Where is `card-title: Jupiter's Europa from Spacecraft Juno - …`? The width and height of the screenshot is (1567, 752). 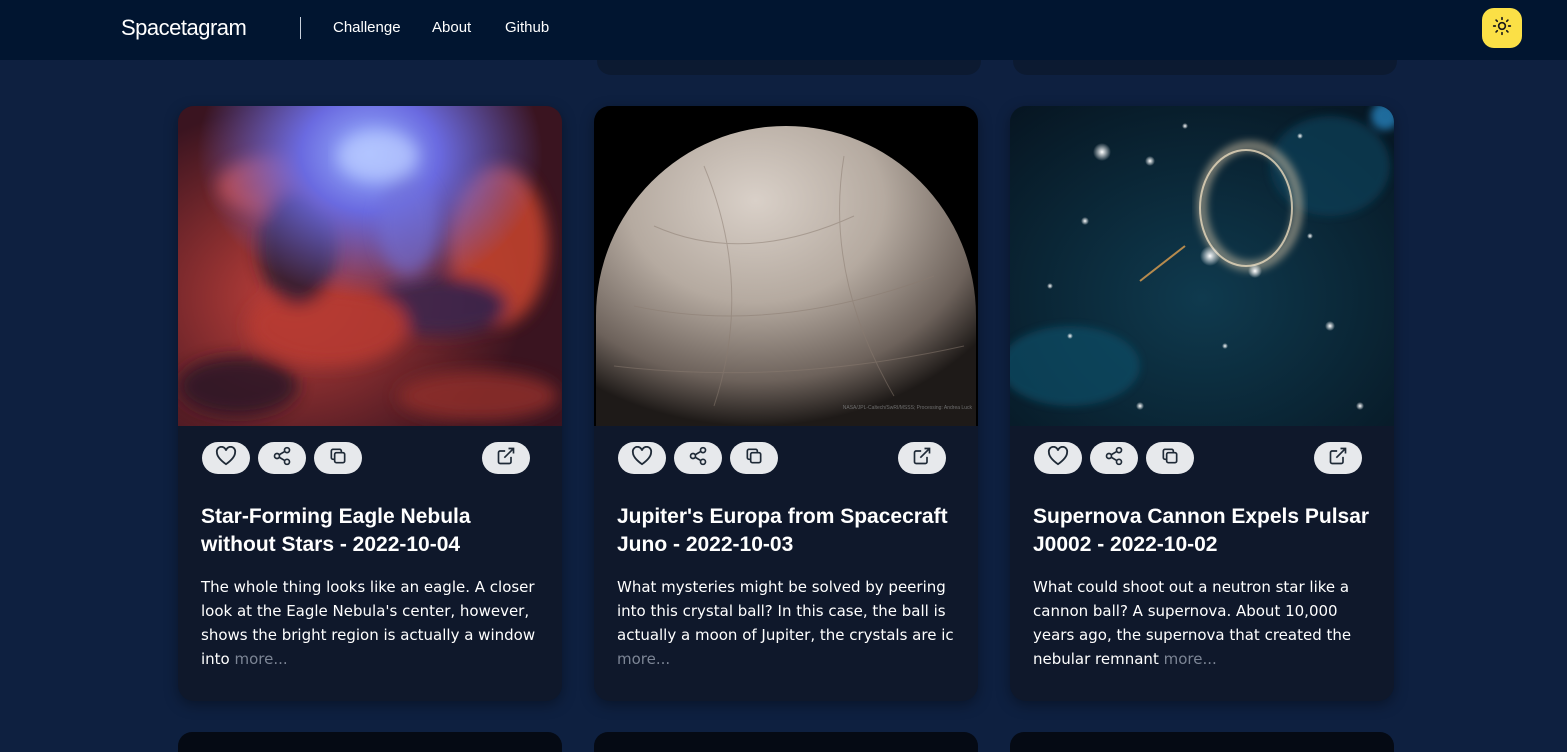
card-title: Jupiter's Europa from Spacecraft Juno - … is located at coordinates (782, 530).